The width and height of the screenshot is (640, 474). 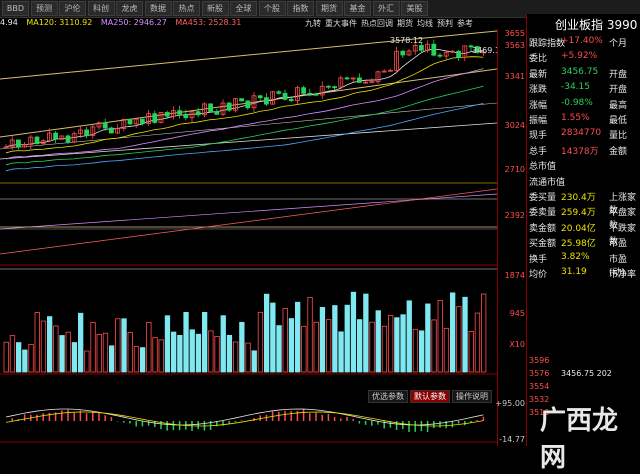 What do you see at coordinates (445, 23) in the screenshot?
I see `chart-tab-5: 预判` at bounding box center [445, 23].